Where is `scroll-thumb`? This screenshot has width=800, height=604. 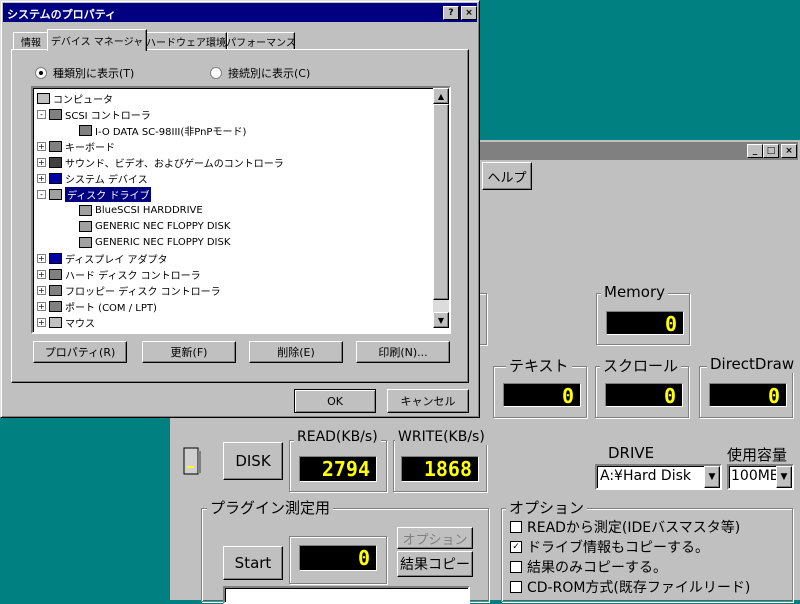
scroll-thumb is located at coordinates (441, 202).